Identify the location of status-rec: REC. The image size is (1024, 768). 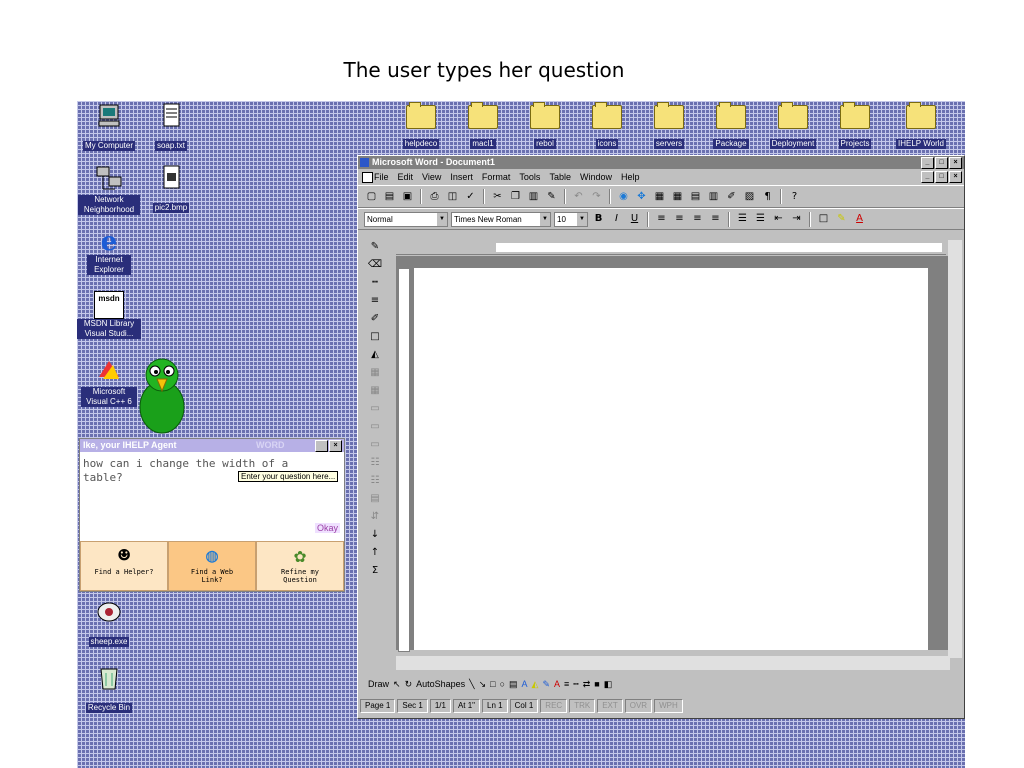
(554, 706).